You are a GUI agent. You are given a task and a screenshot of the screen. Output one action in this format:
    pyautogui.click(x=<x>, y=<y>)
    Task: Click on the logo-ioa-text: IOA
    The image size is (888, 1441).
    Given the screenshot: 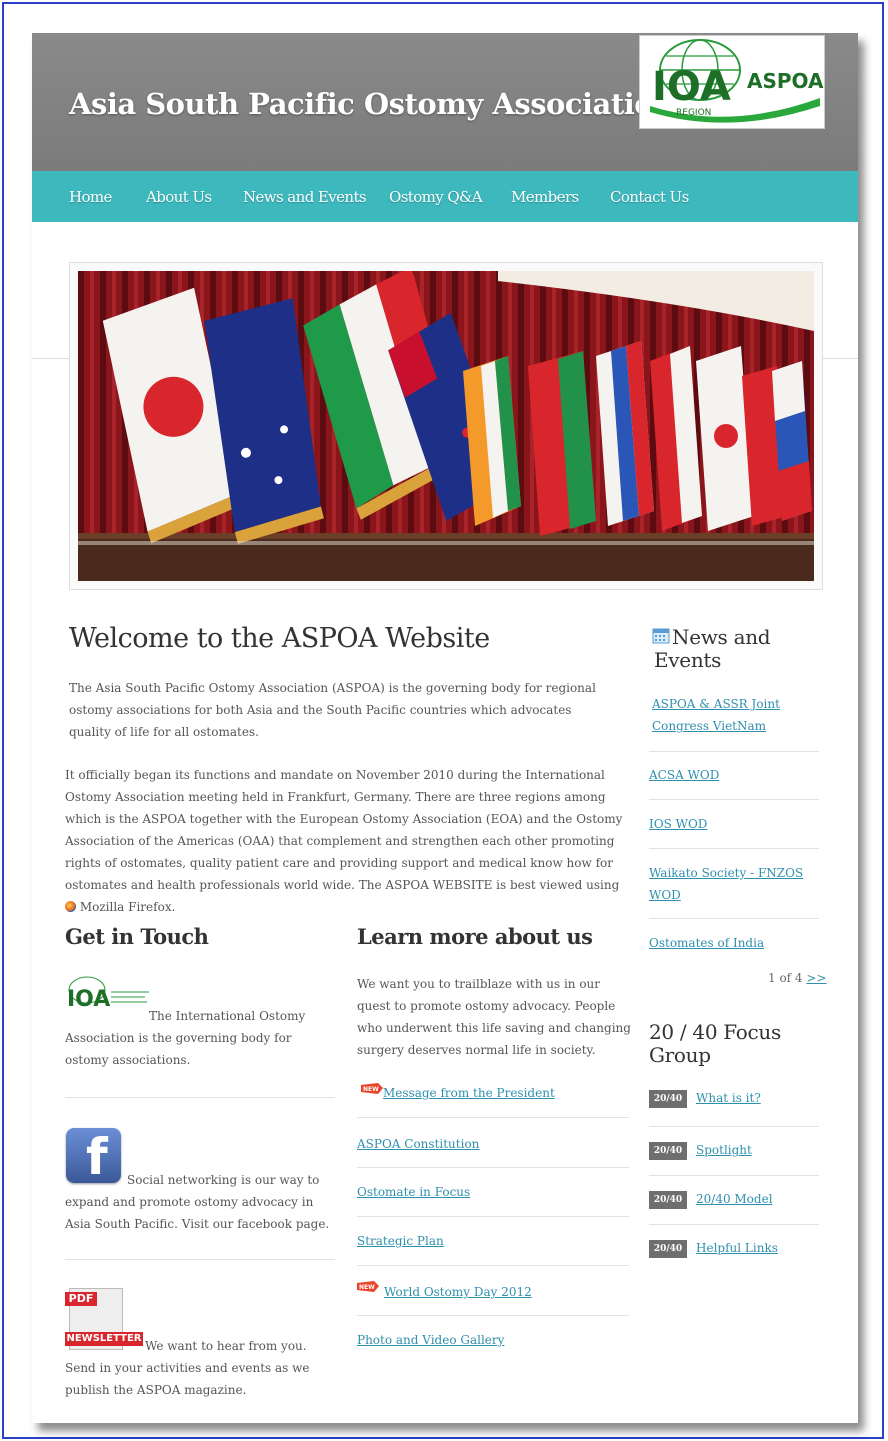 What is the action you would take?
    pyautogui.click(x=691, y=87)
    